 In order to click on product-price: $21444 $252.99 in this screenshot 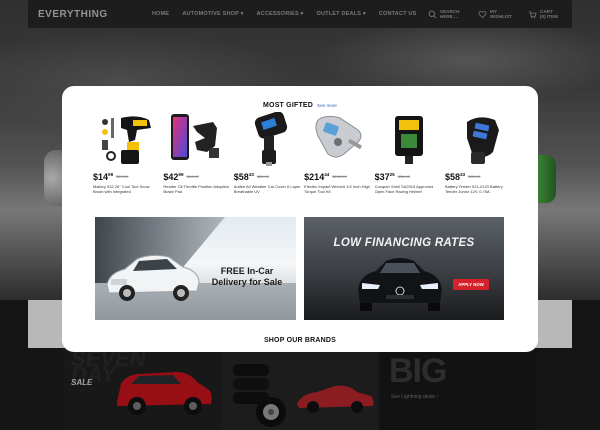, I will do `click(338, 177)`.